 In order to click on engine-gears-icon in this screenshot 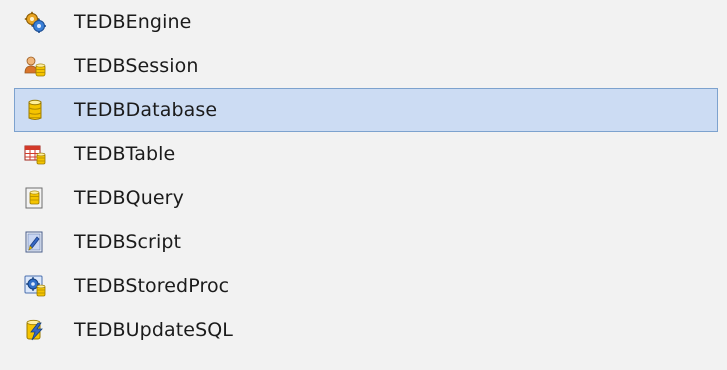, I will do `click(35, 22)`.